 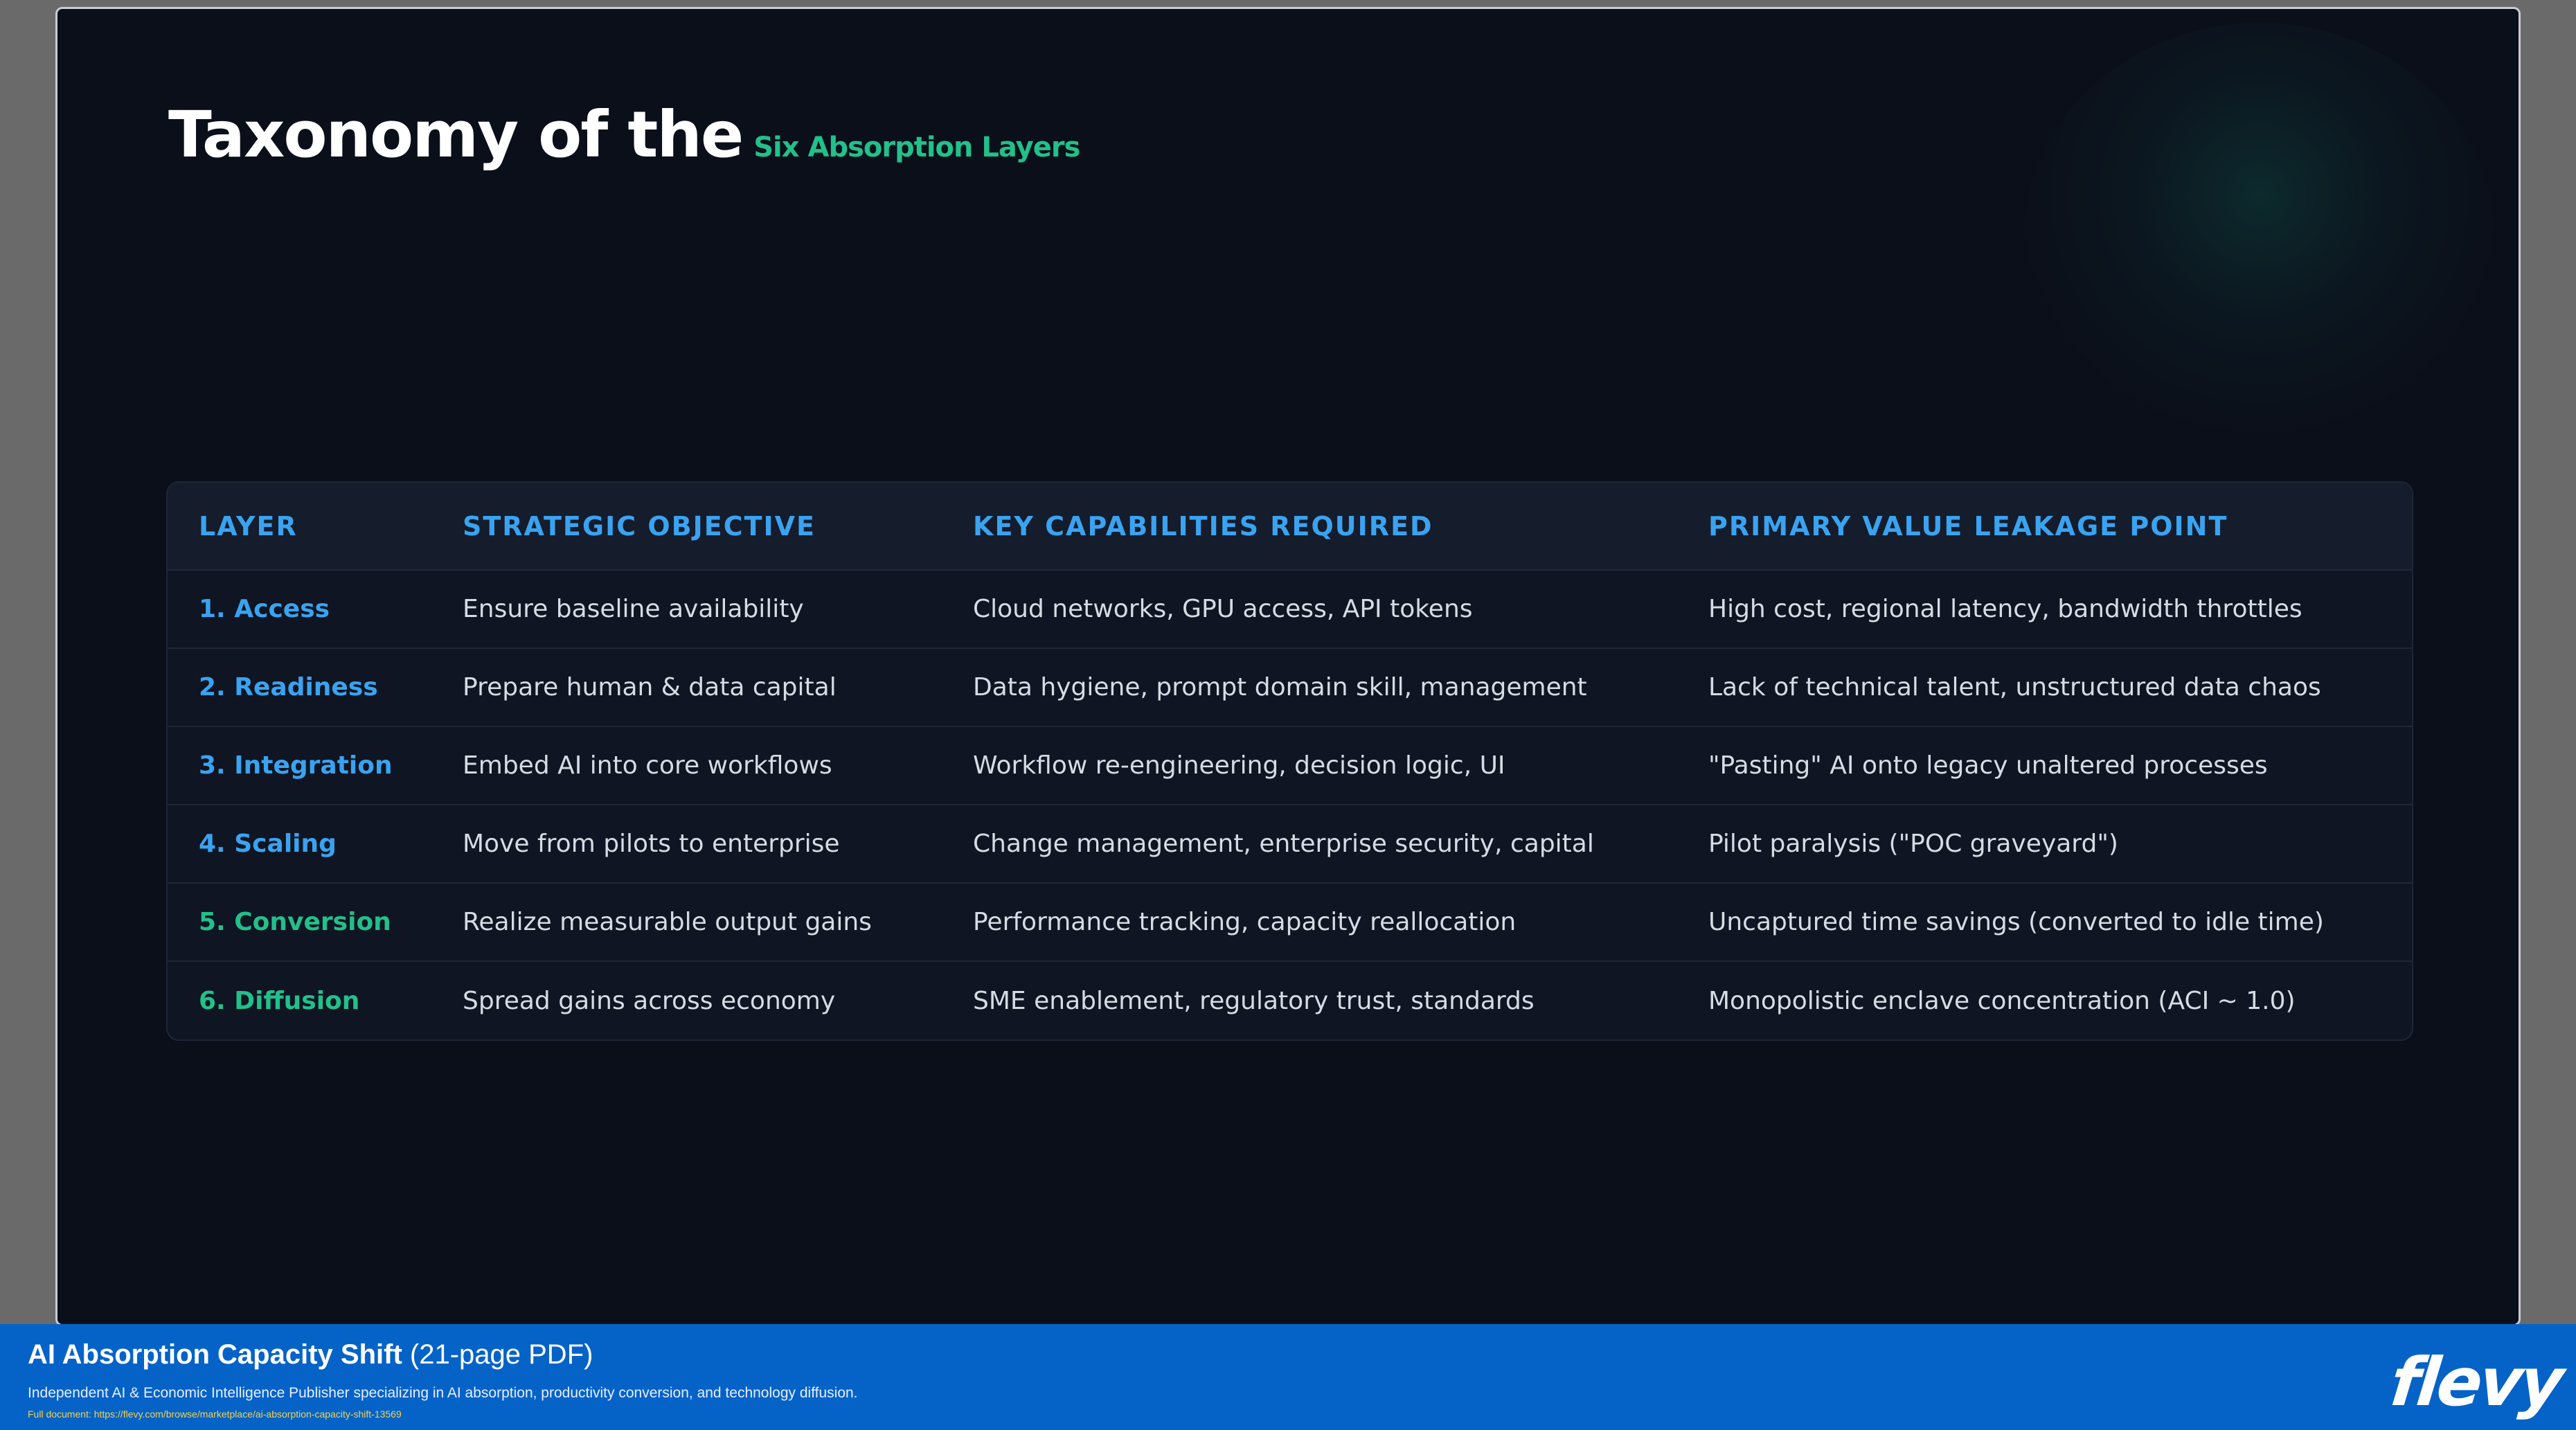 What do you see at coordinates (686, 765) in the screenshot?
I see `objective-cell: Embed AI into core workflows` at bounding box center [686, 765].